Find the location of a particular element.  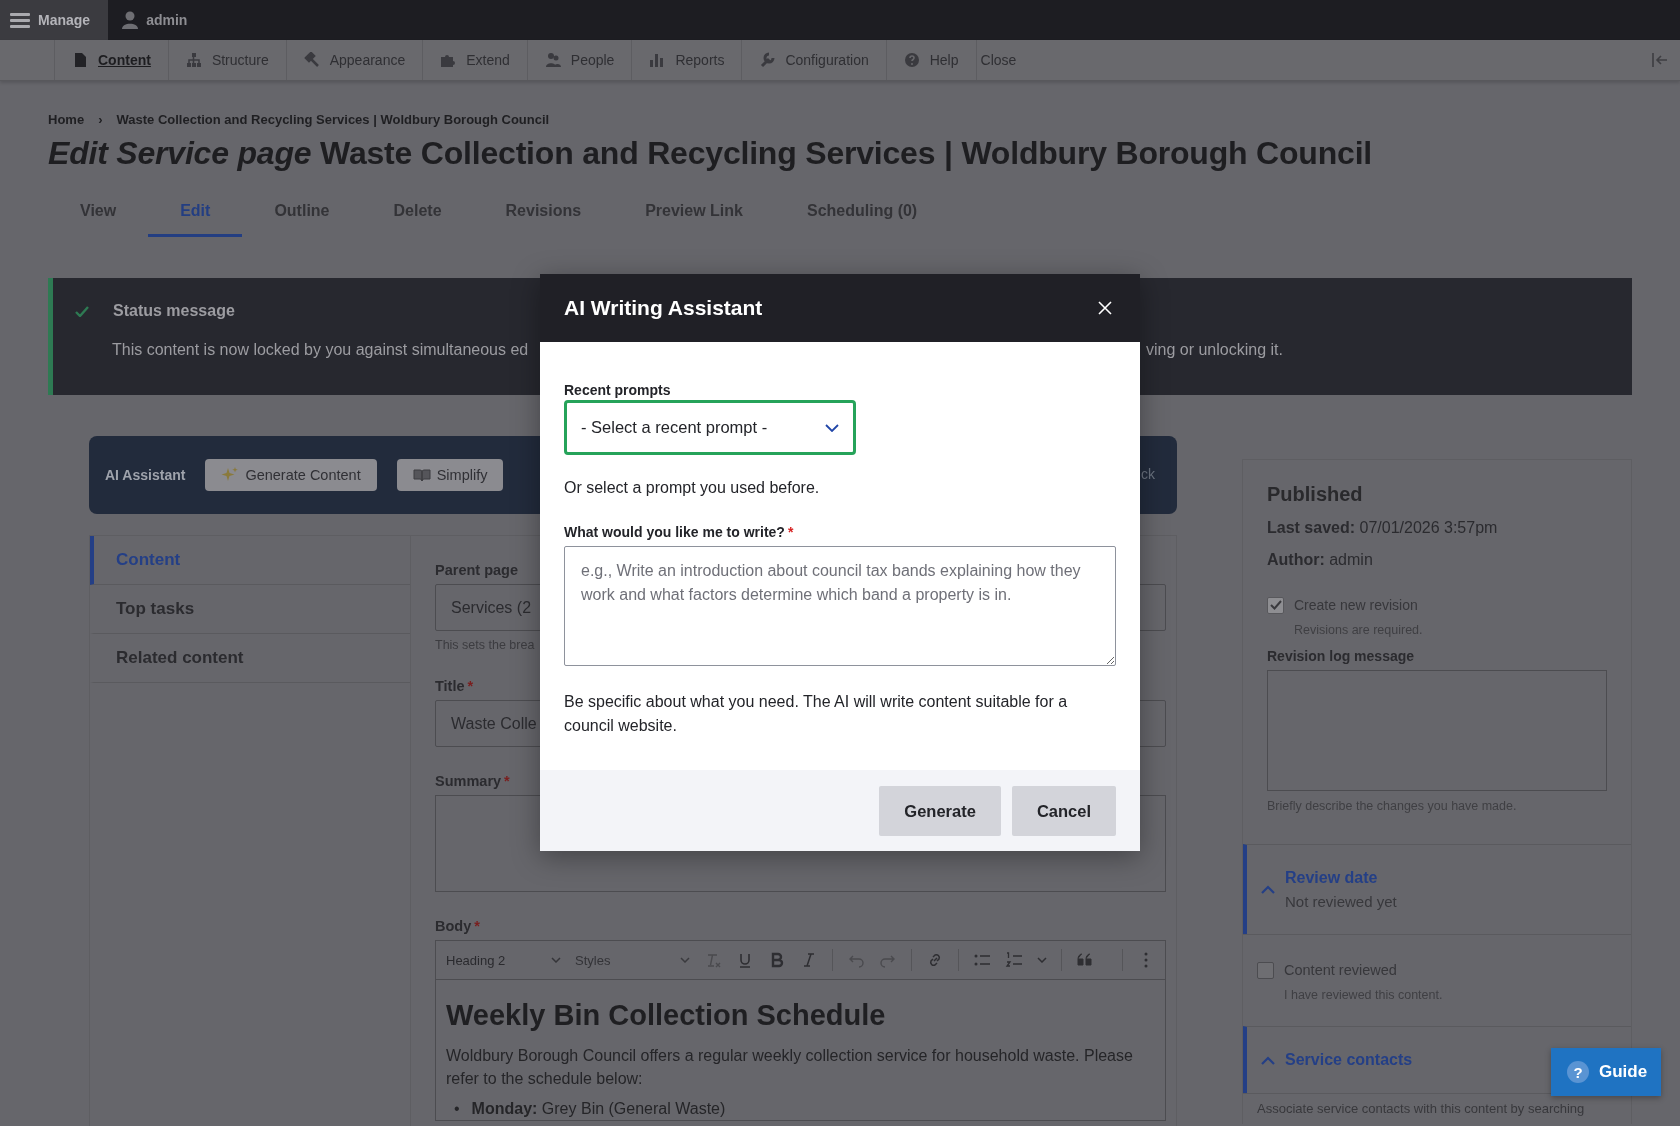

field-label: Parent page is located at coordinates (476, 570).